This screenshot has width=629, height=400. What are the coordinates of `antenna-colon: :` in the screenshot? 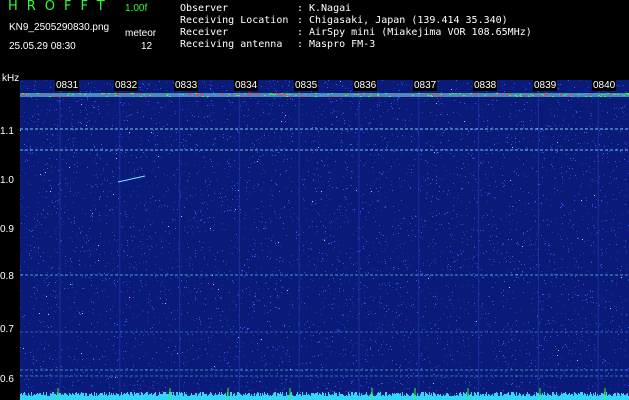 It's located at (300, 44).